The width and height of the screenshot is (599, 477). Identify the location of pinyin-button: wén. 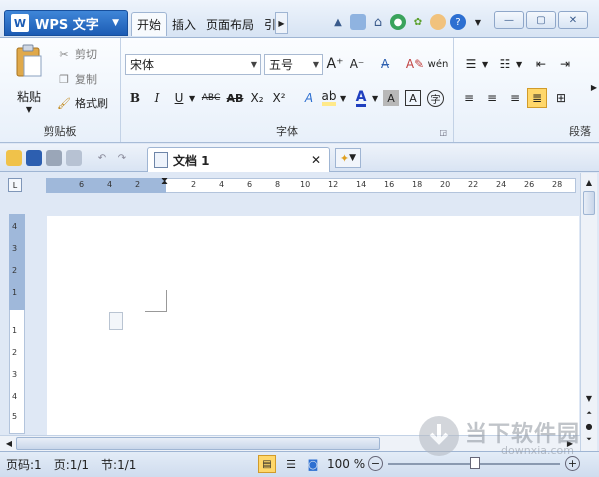
(438, 64).